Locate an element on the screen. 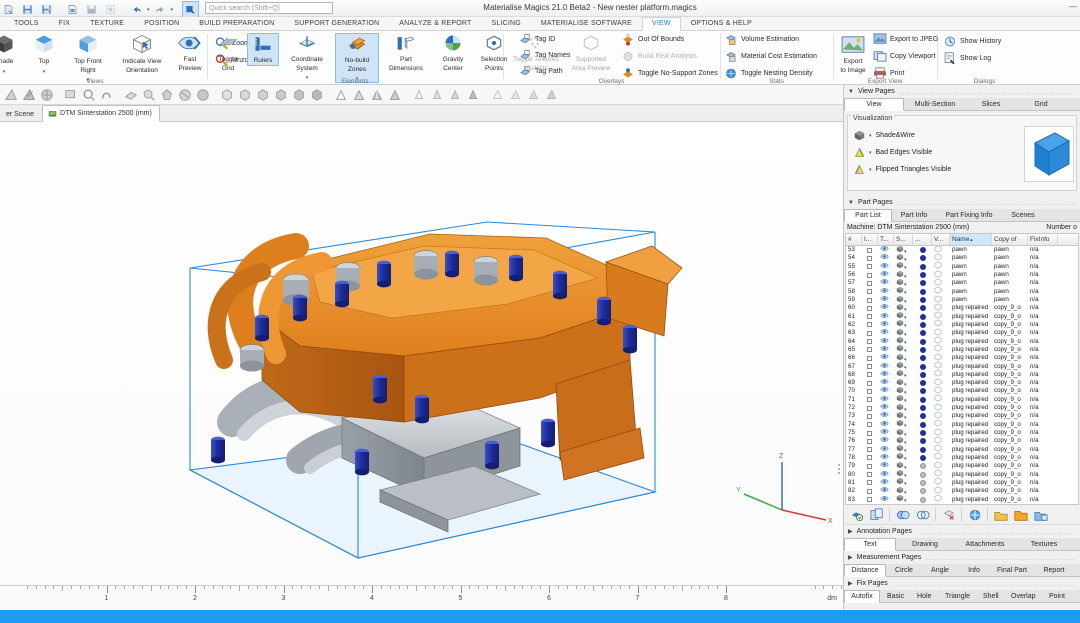 Image resolution: width=1080 pixels, height=623 pixels. tab-text: Text is located at coordinates (870, 544).